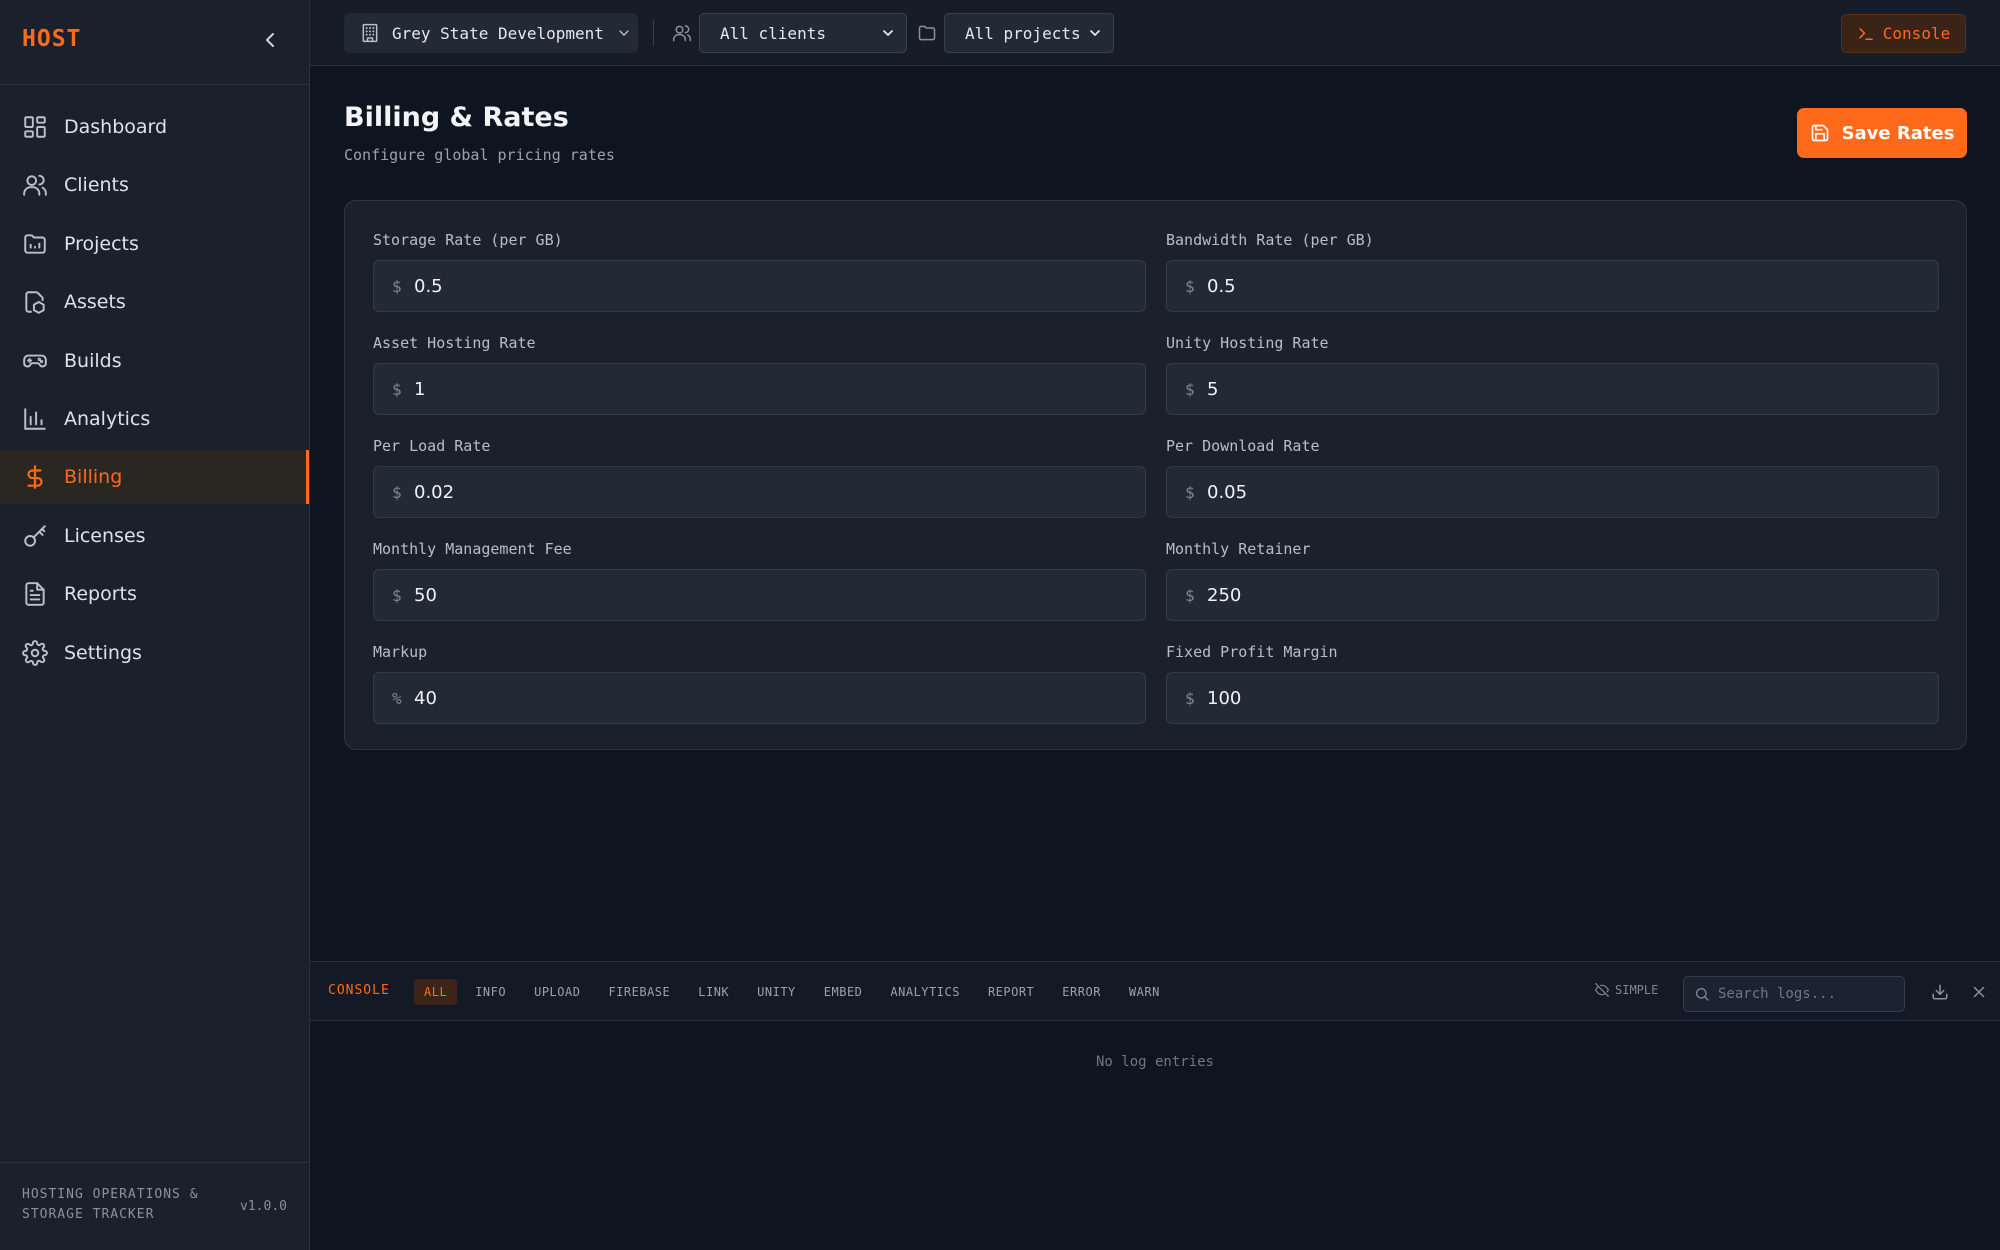  What do you see at coordinates (103, 652) in the screenshot?
I see `sidebar-item-label: Settings` at bounding box center [103, 652].